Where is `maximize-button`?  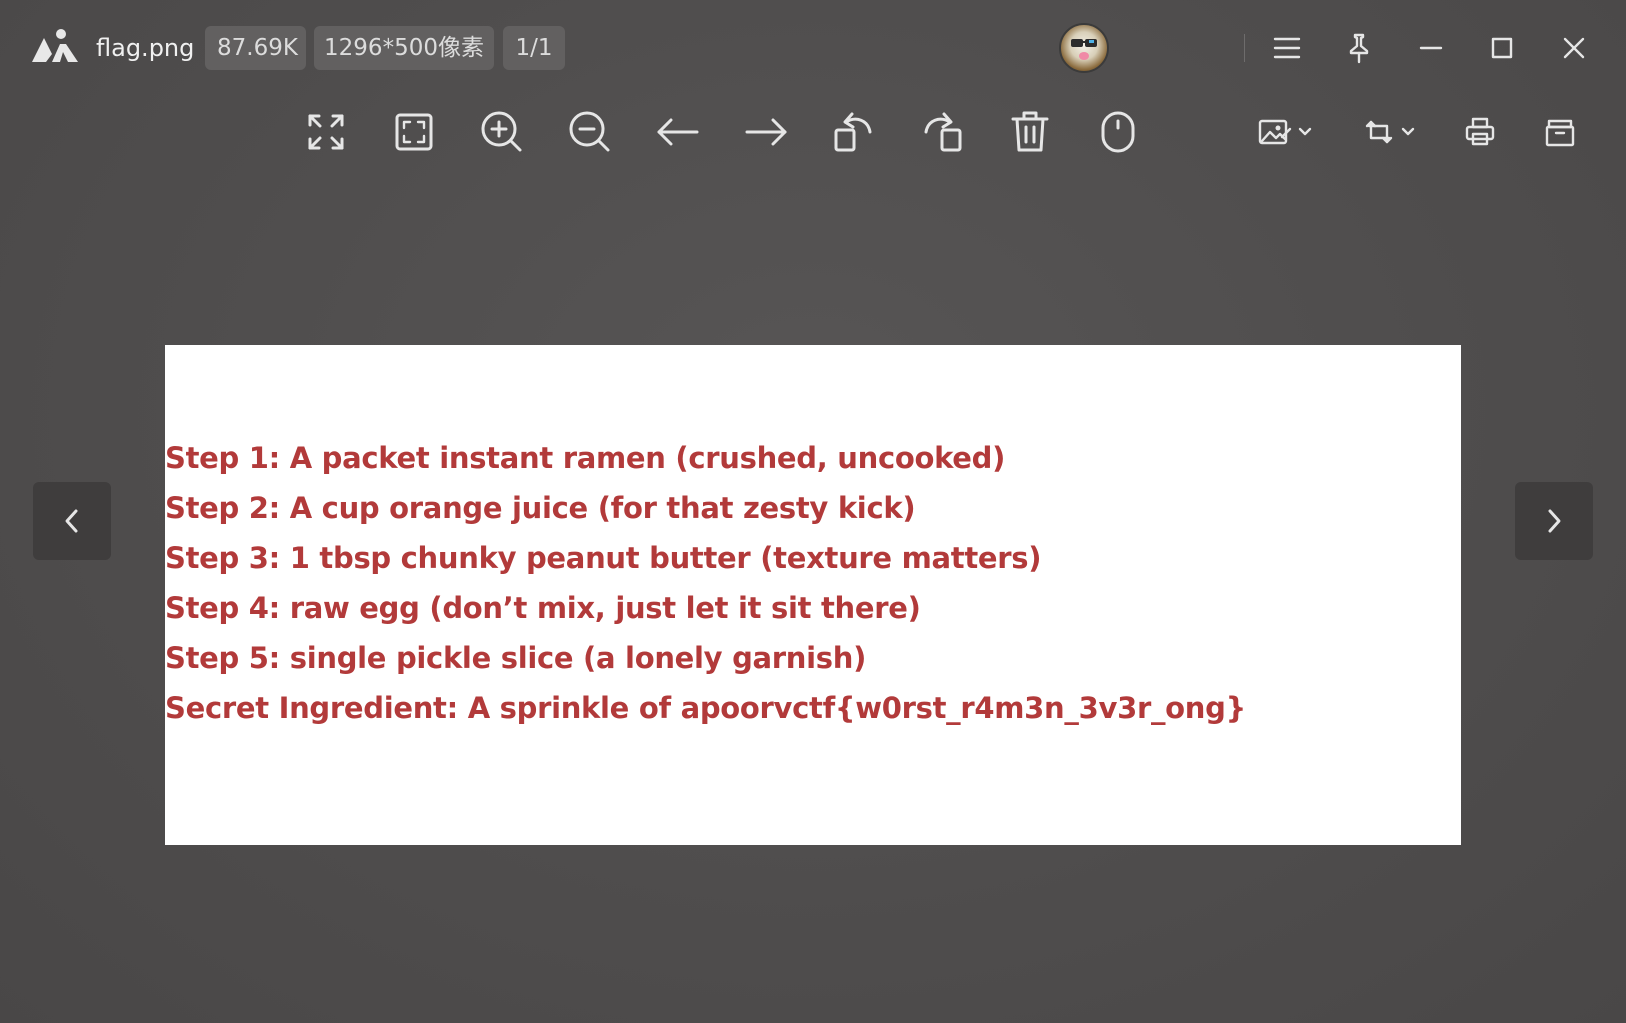 maximize-button is located at coordinates (1502, 48).